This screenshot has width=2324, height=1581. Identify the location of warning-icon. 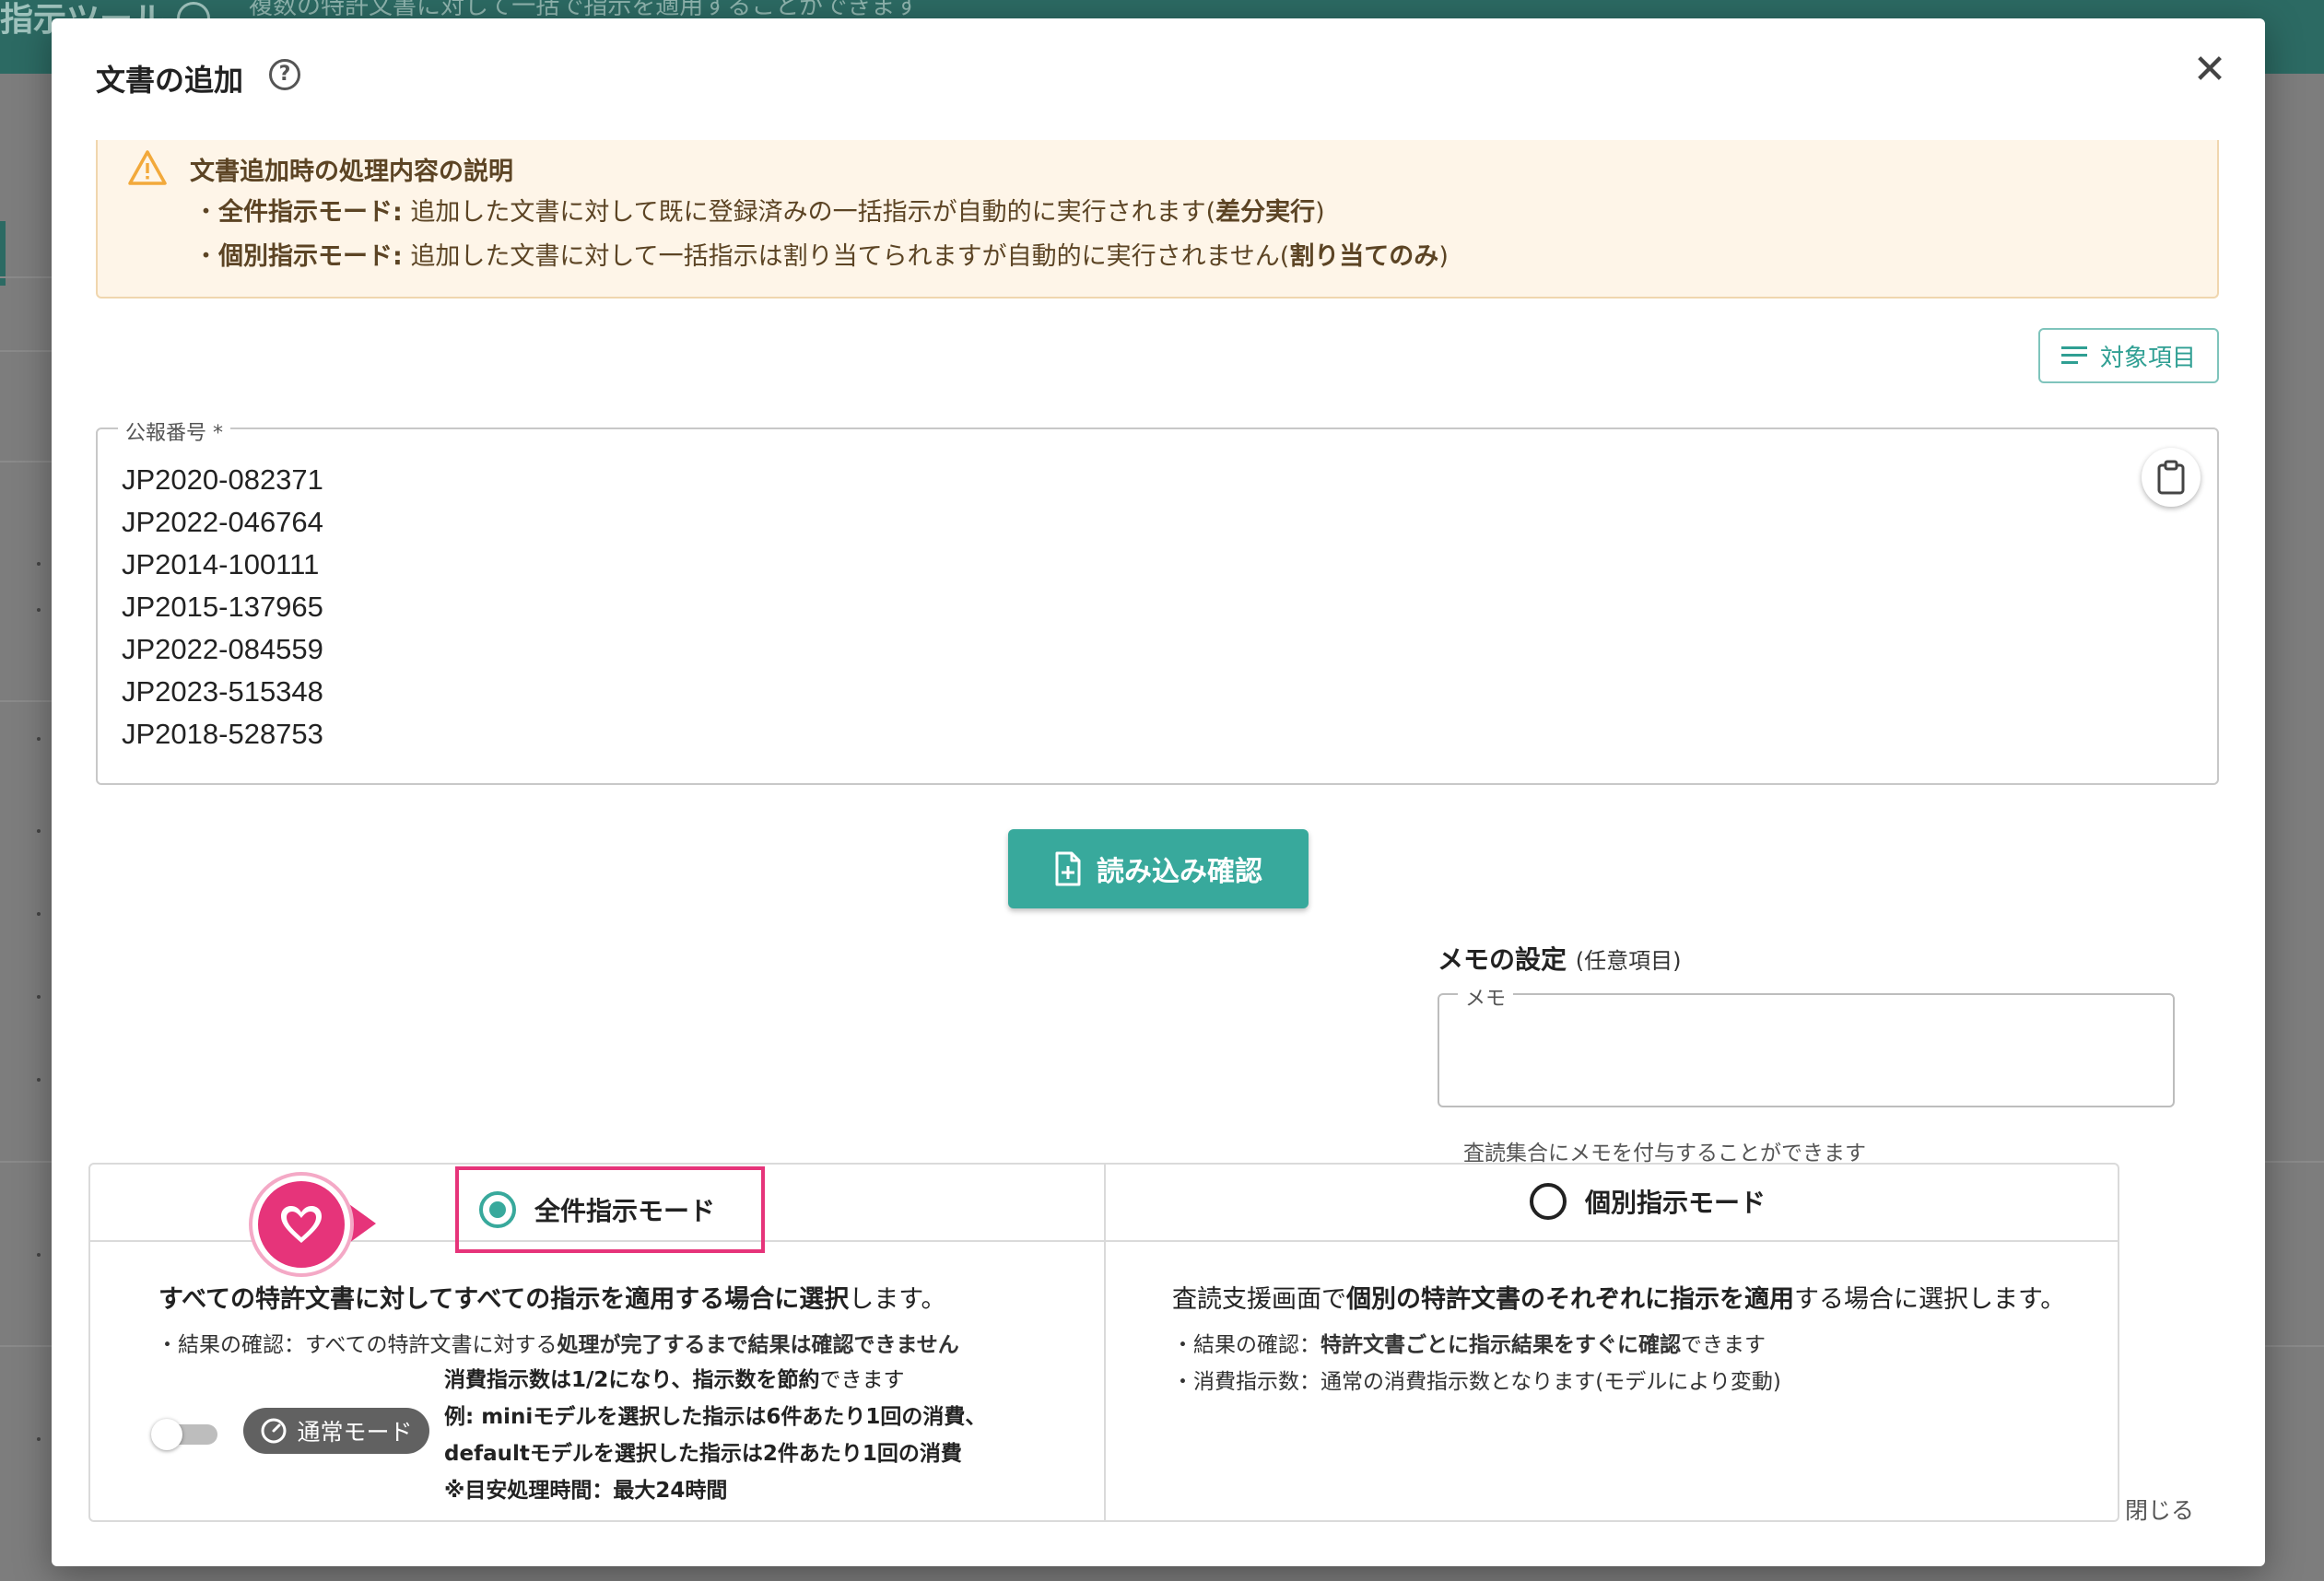
(147, 169).